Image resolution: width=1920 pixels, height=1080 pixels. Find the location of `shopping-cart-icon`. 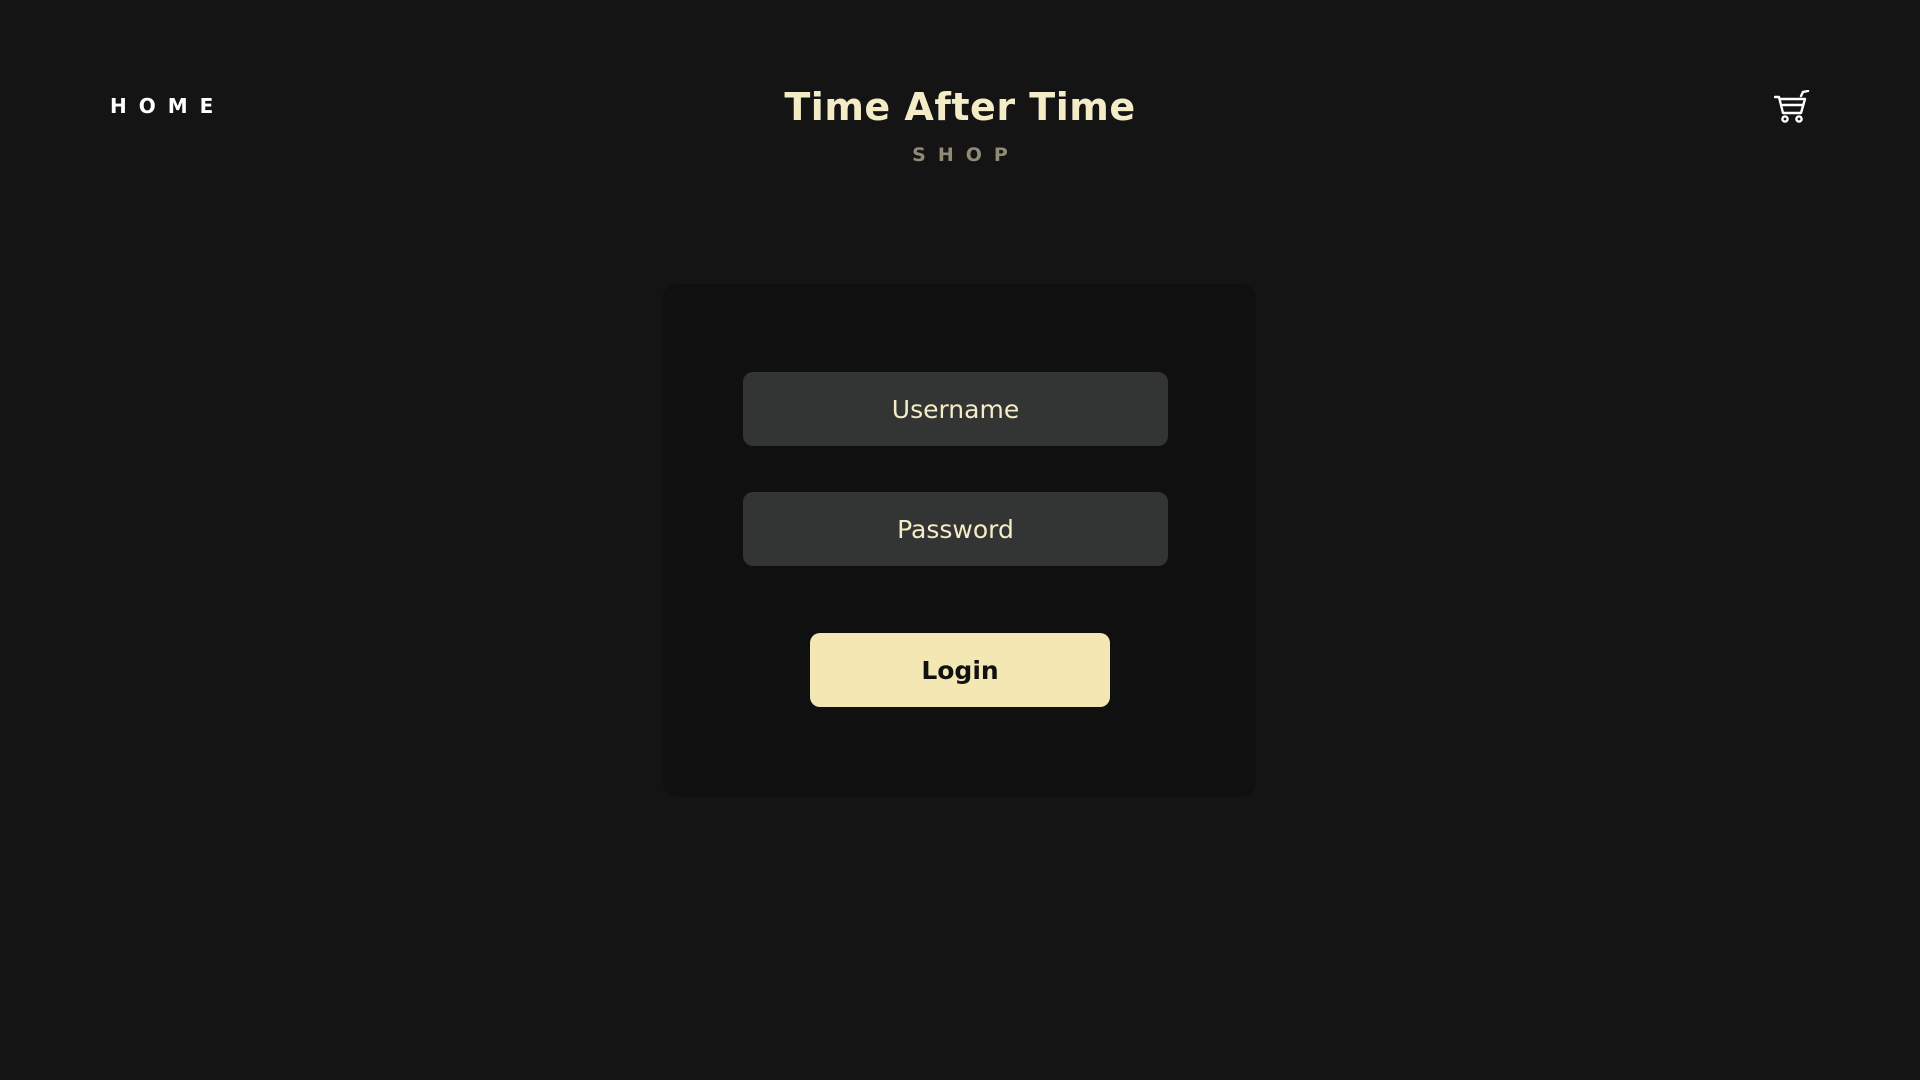

shopping-cart-icon is located at coordinates (1791, 106).